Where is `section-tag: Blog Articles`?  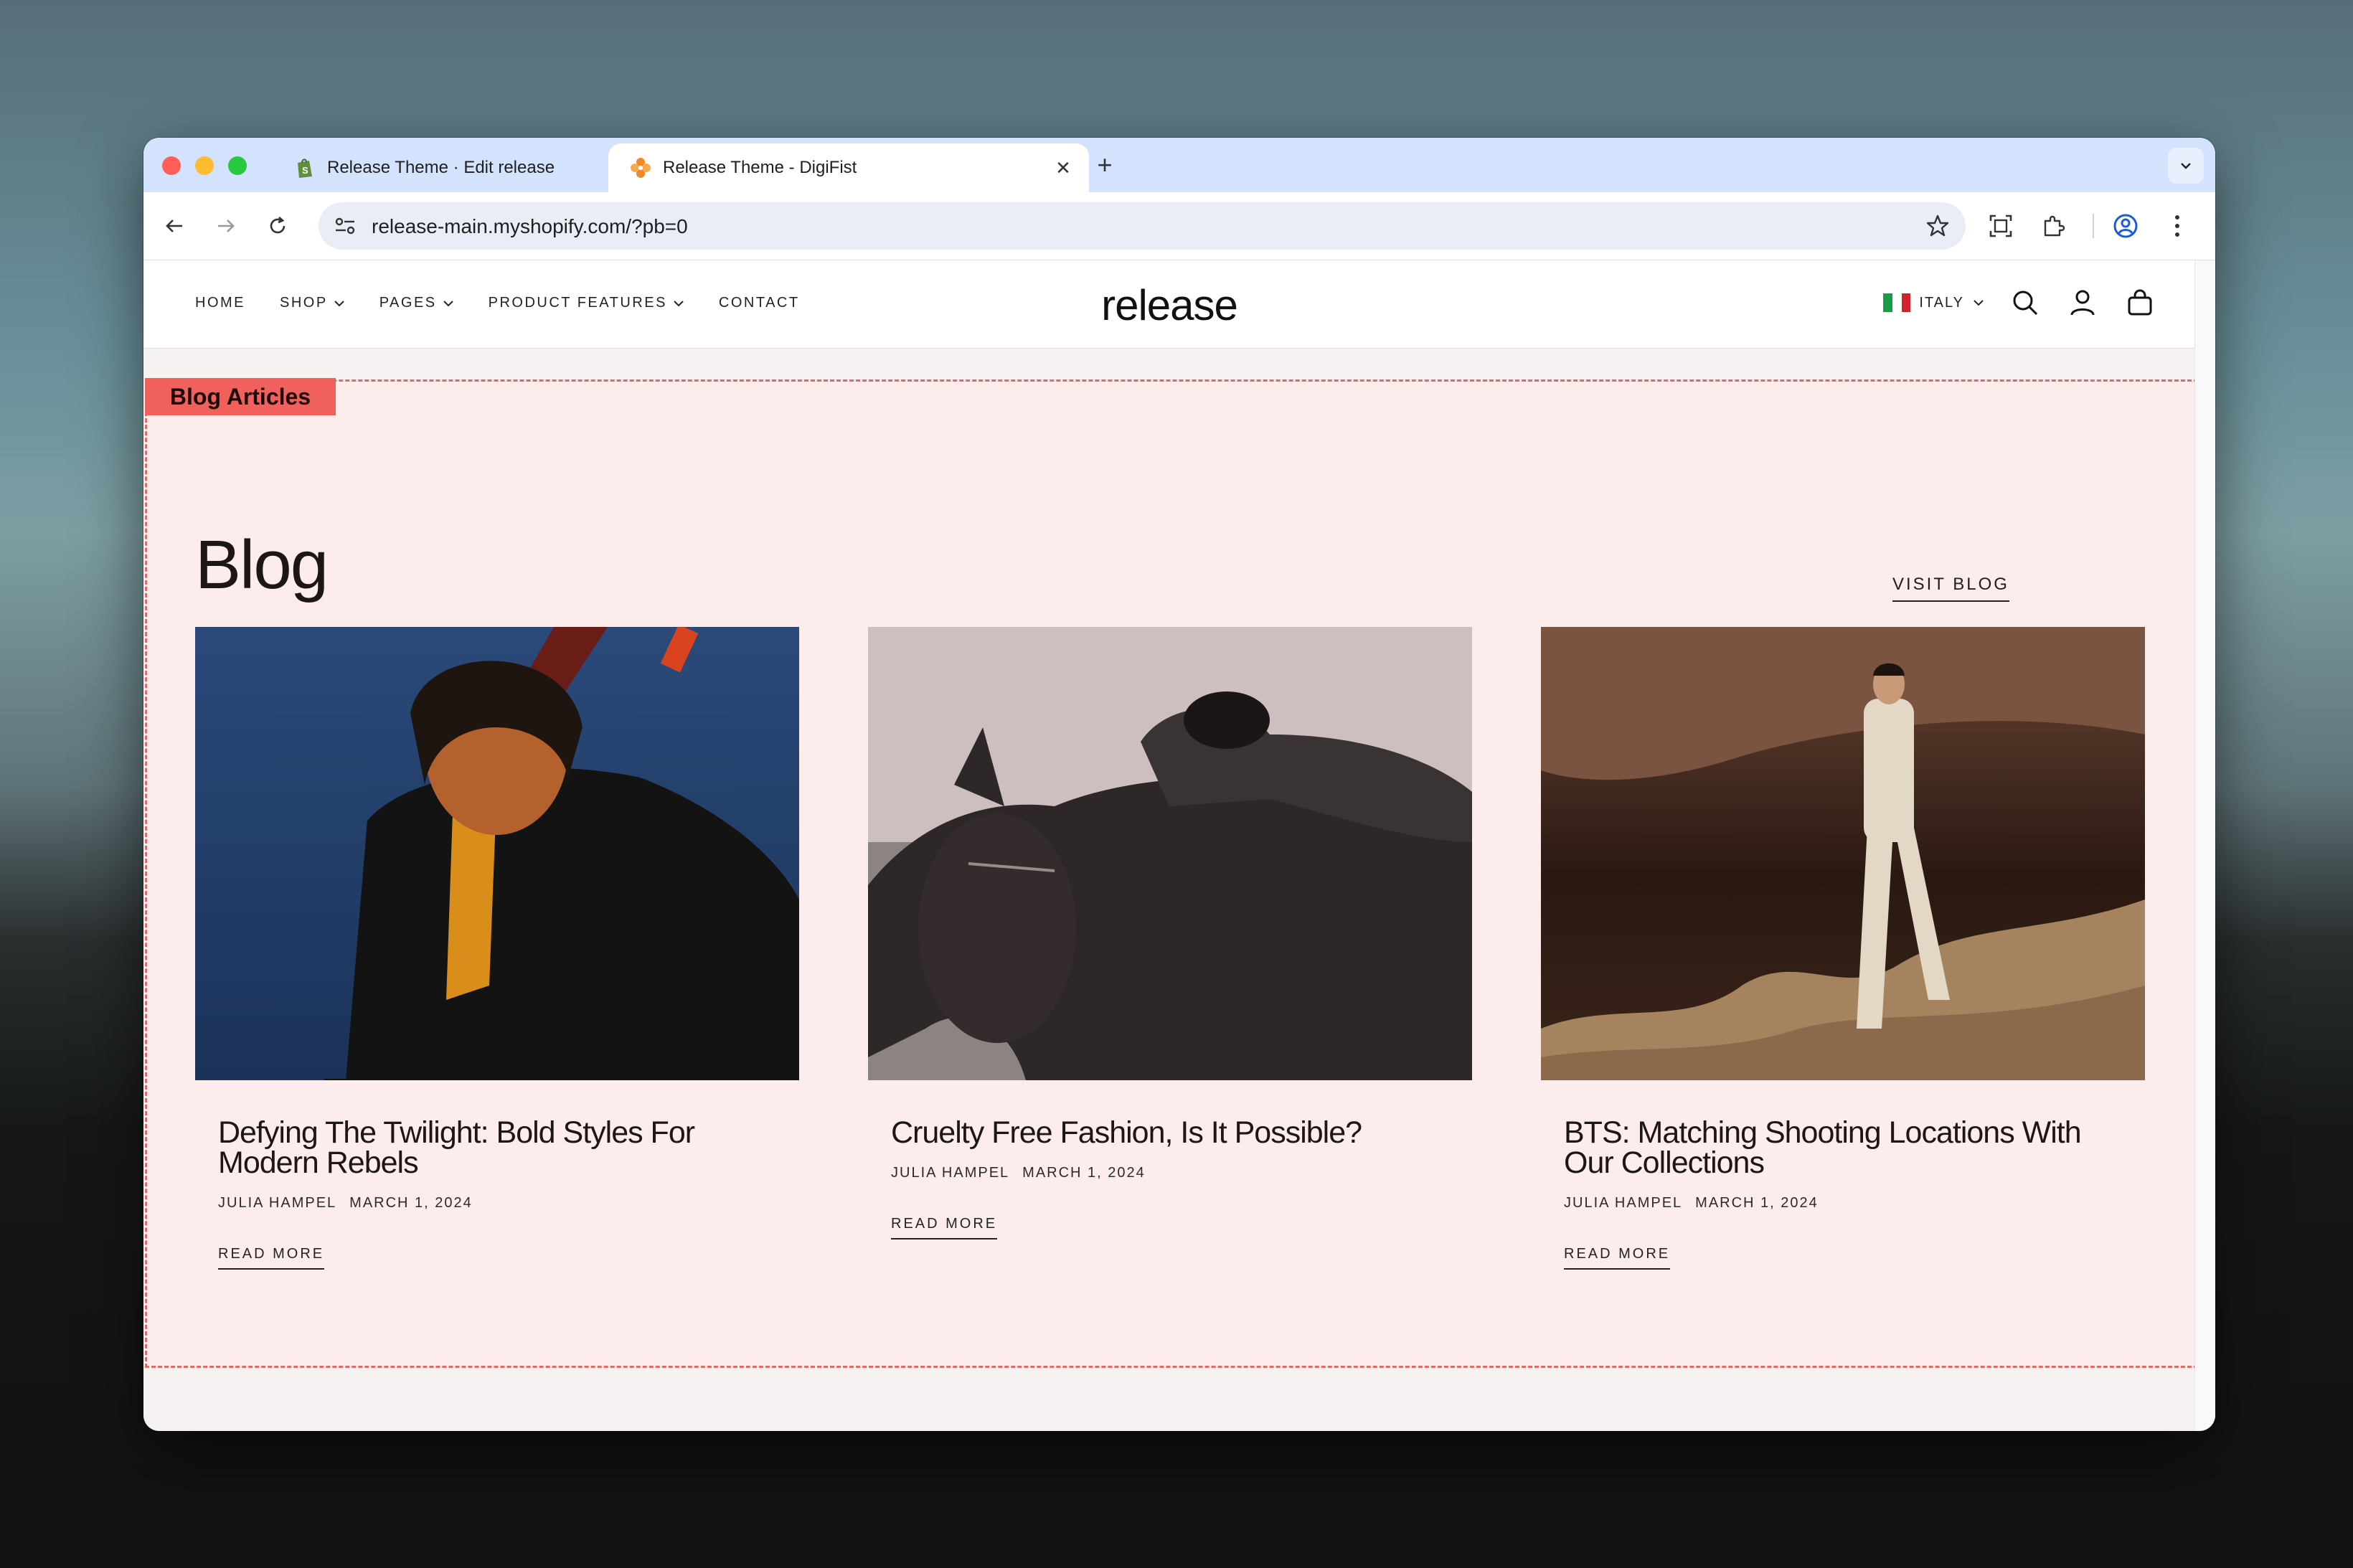 section-tag: Blog Articles is located at coordinates (240, 397).